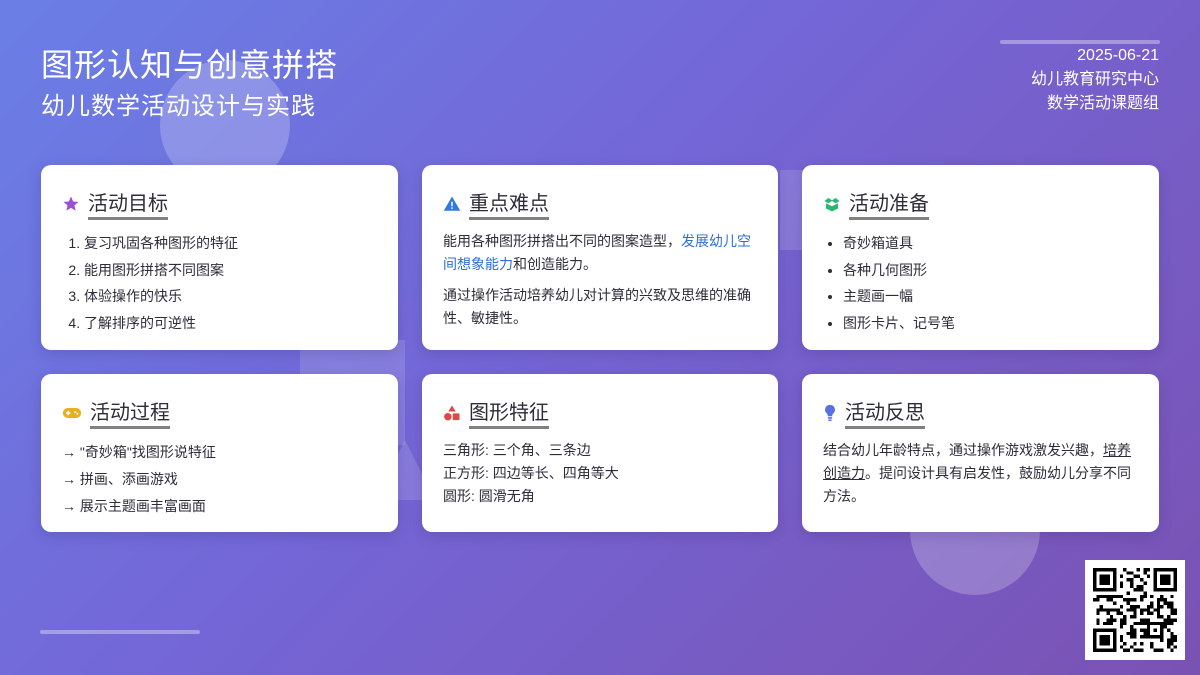 This screenshot has width=1200, height=675. I want to click on list-item: → "奇妙箱"找图形说特征, so click(139, 452).